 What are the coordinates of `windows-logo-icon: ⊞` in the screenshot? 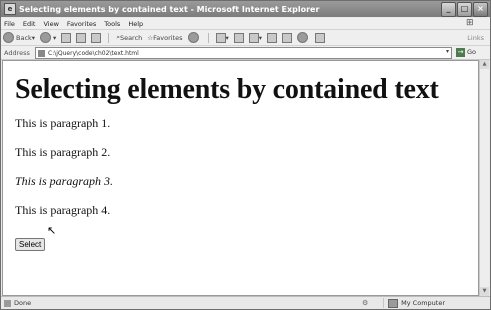 It's located at (470, 23).